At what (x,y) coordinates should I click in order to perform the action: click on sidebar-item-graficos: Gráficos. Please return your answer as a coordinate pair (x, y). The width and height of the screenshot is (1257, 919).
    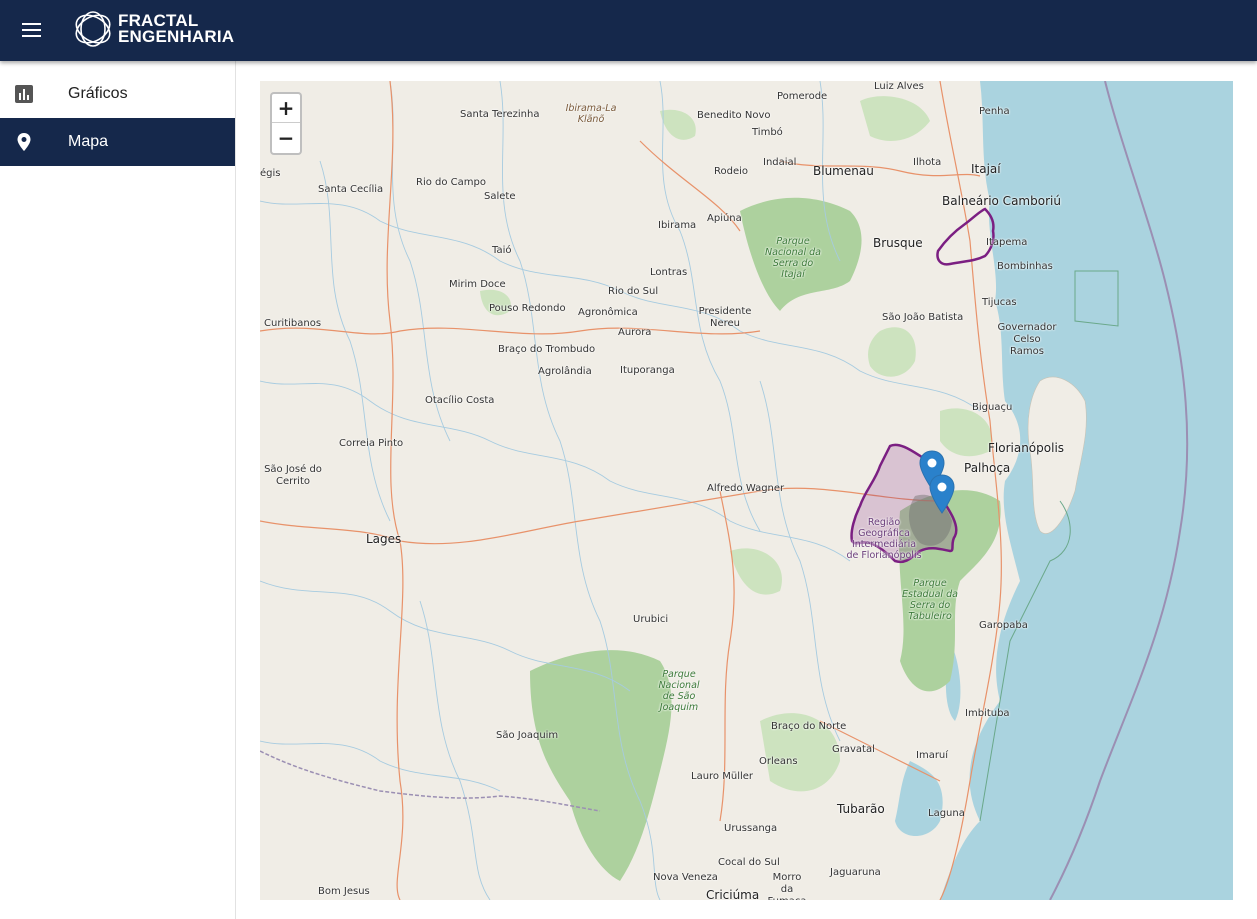
    Looking at the image, I should click on (117, 94).